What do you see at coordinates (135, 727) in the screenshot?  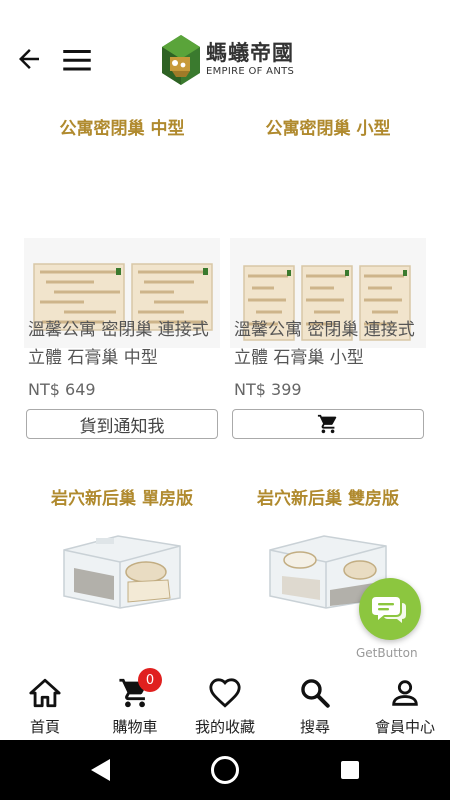 I see `nav-label-cart: 購物車` at bounding box center [135, 727].